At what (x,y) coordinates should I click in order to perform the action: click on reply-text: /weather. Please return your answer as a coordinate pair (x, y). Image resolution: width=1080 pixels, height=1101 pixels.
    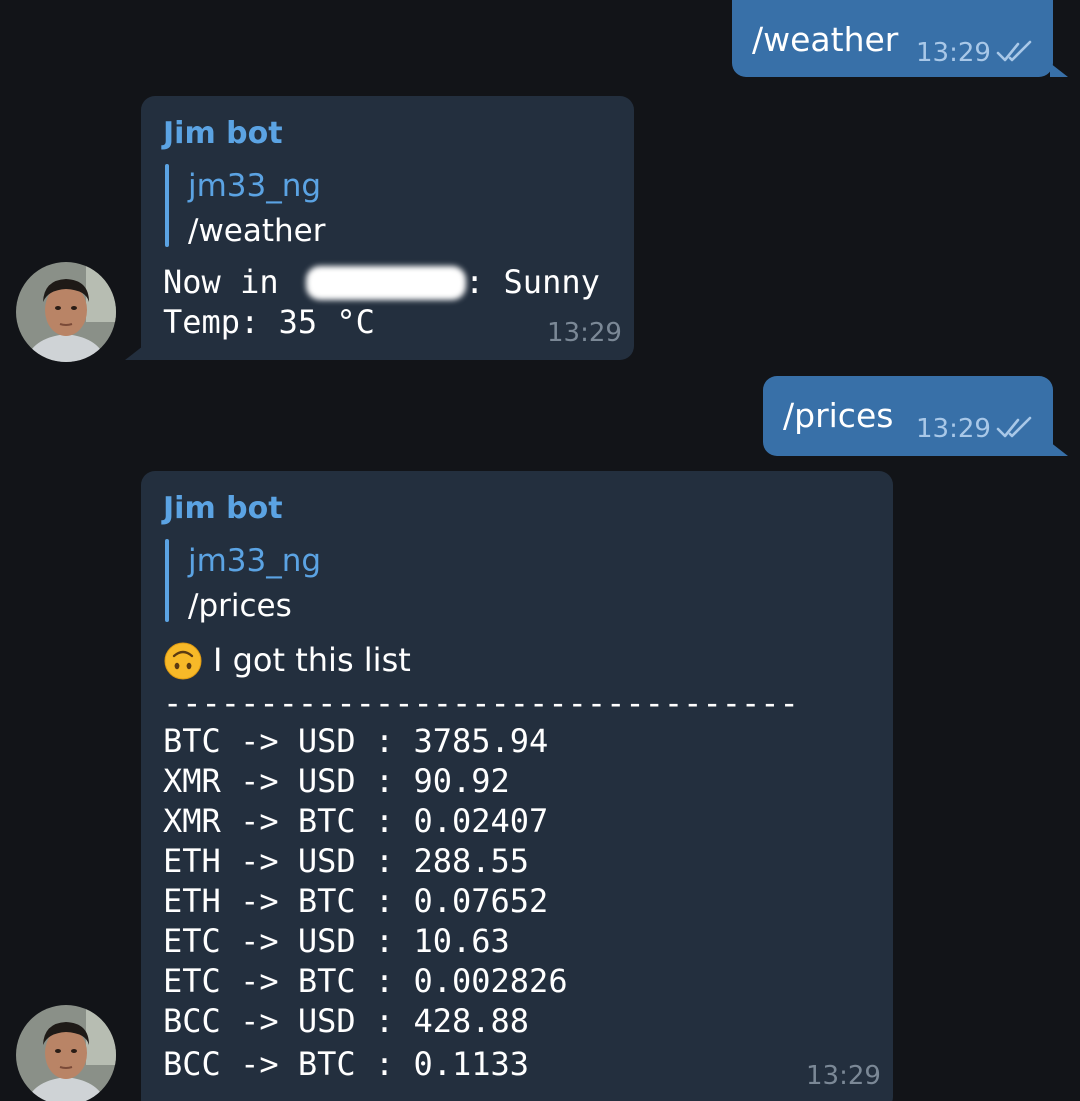
    Looking at the image, I should click on (257, 231).